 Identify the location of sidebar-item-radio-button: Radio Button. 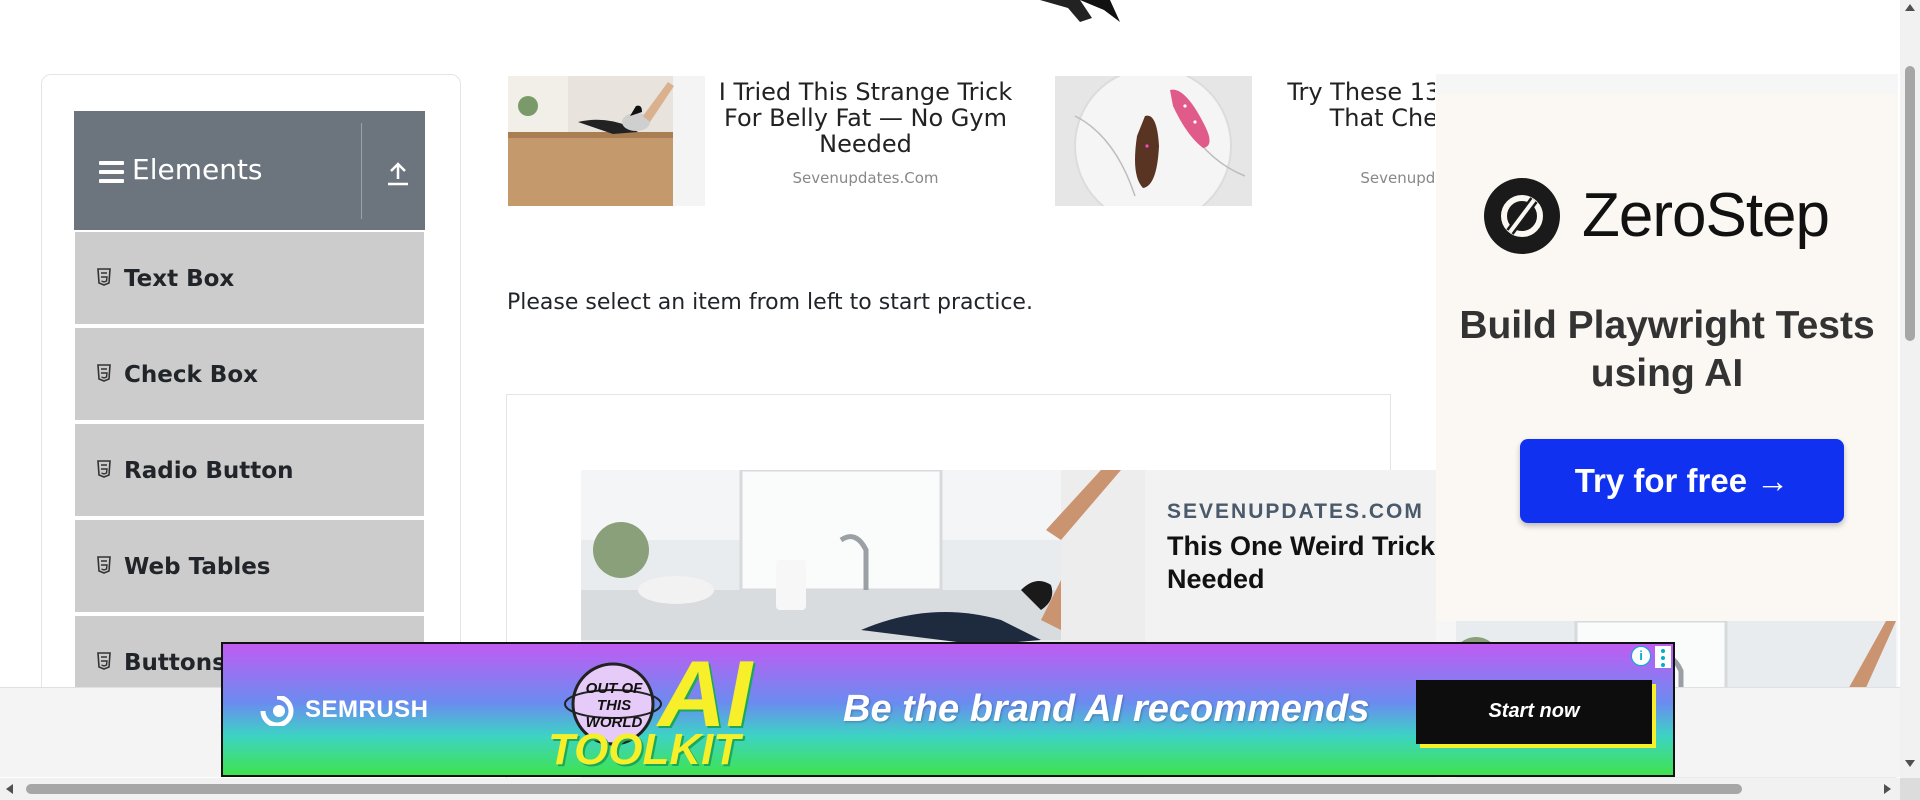
(249, 470).